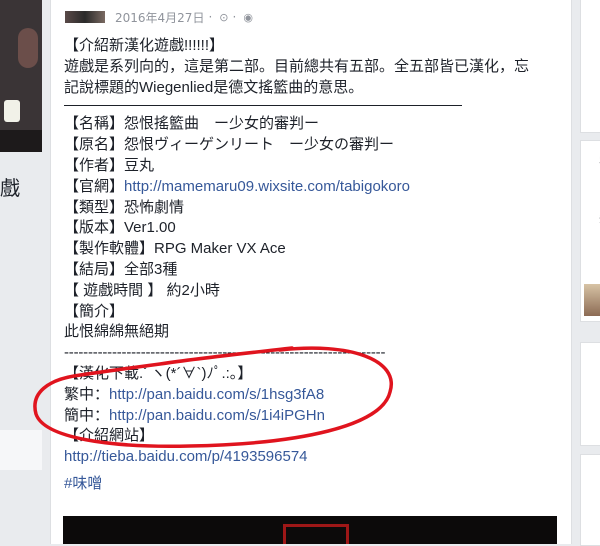 Image resolution: width=600 pixels, height=546 pixels. What do you see at coordinates (85, 17) in the screenshot?
I see `author-avatar` at bounding box center [85, 17].